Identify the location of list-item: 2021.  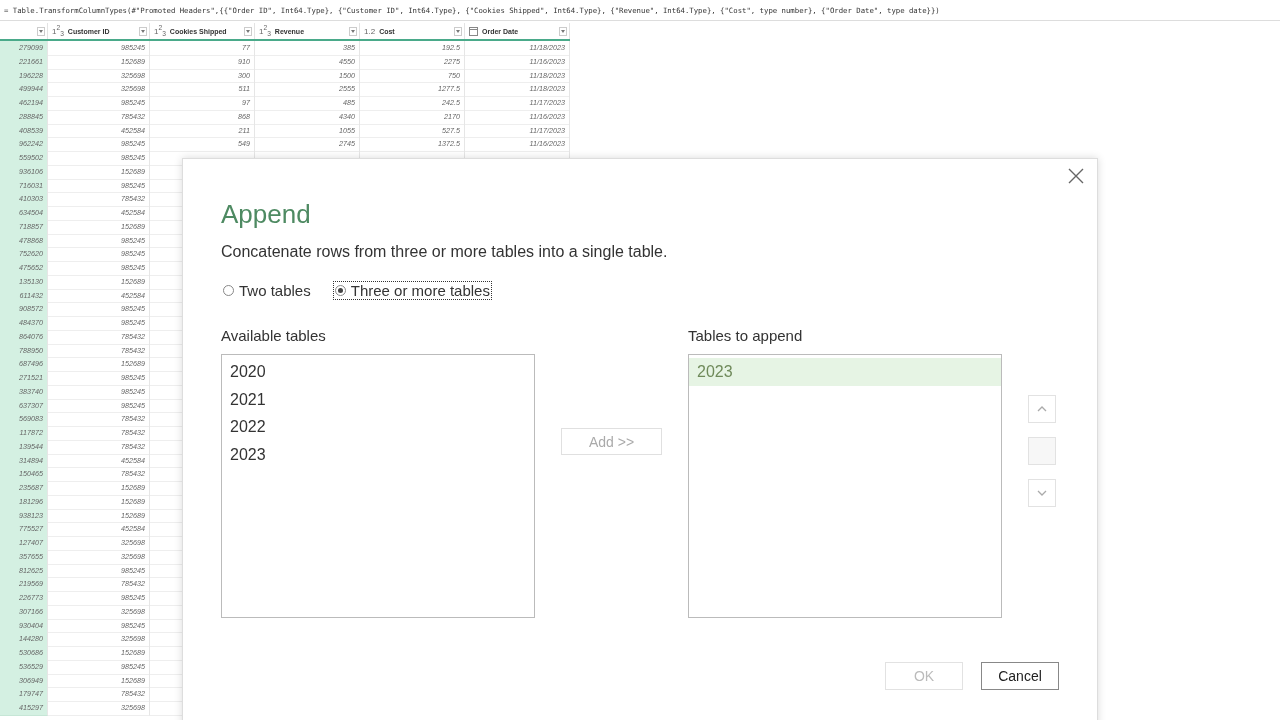
(378, 399).